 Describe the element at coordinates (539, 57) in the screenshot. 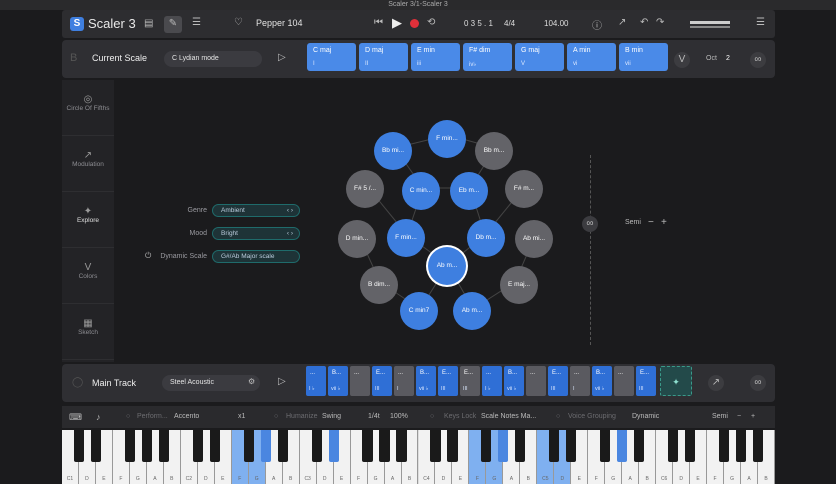

I see `scale-chord-button: G maj V` at that location.